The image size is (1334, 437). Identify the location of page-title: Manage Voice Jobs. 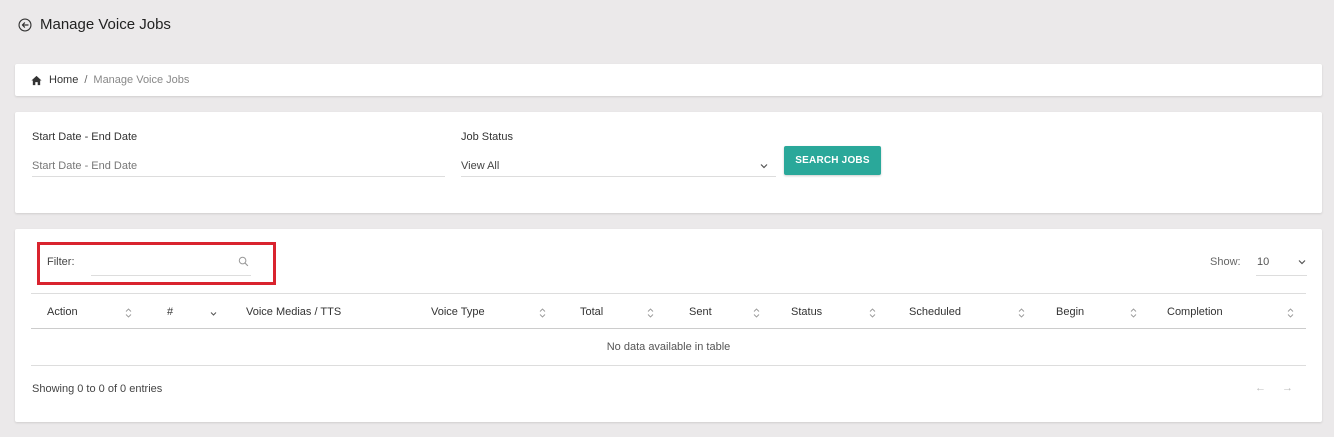
(105, 24).